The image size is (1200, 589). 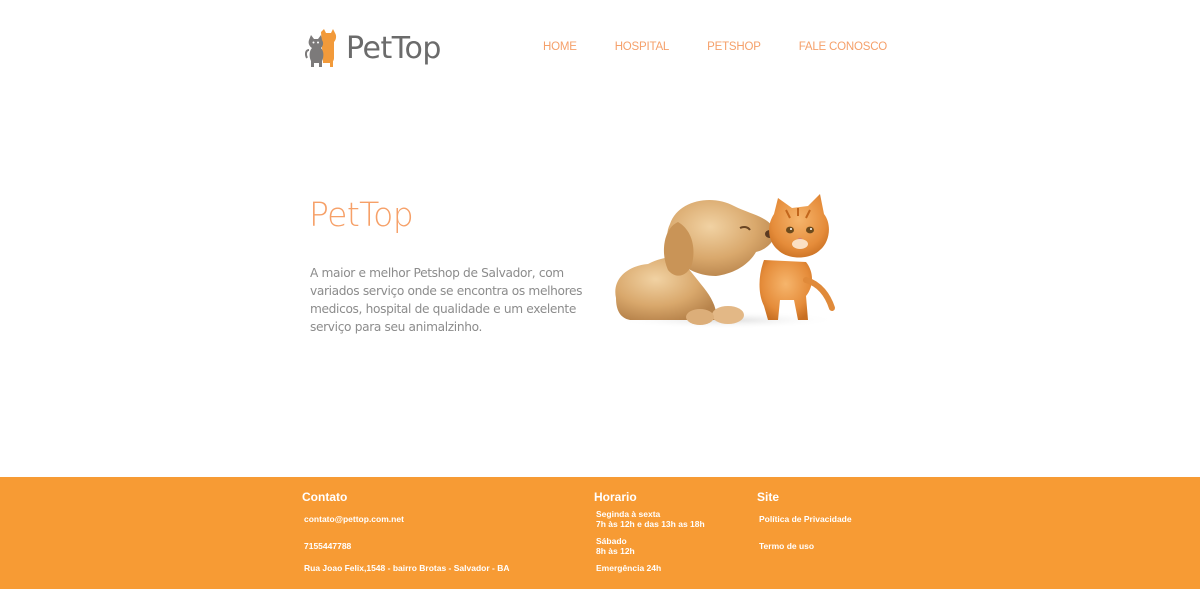 I want to click on hero-title: PetTop, so click(x=361, y=214).